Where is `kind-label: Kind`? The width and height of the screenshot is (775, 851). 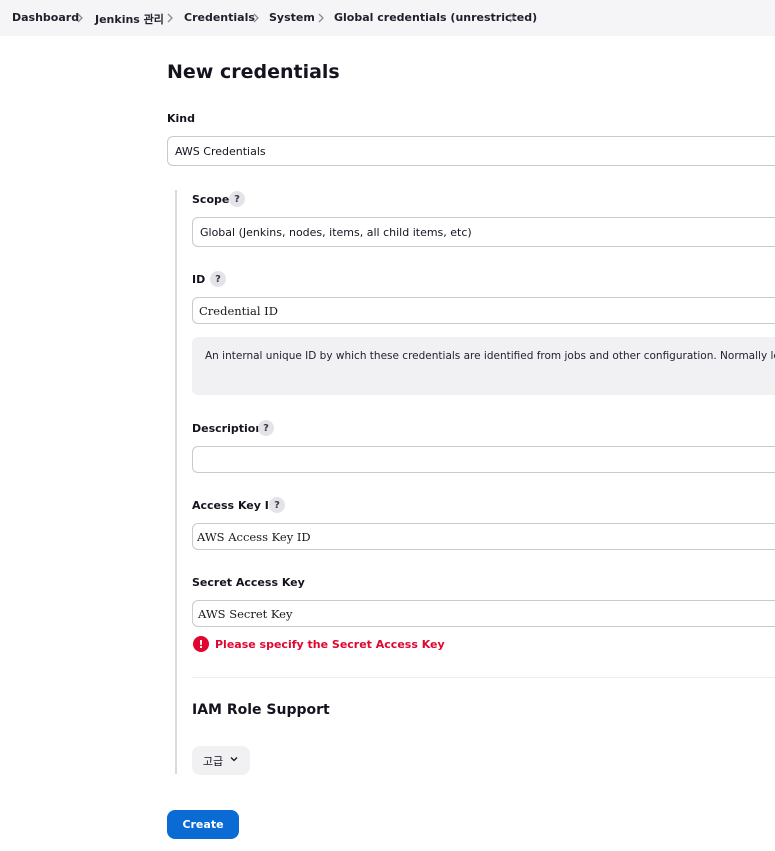 kind-label: Kind is located at coordinates (181, 118).